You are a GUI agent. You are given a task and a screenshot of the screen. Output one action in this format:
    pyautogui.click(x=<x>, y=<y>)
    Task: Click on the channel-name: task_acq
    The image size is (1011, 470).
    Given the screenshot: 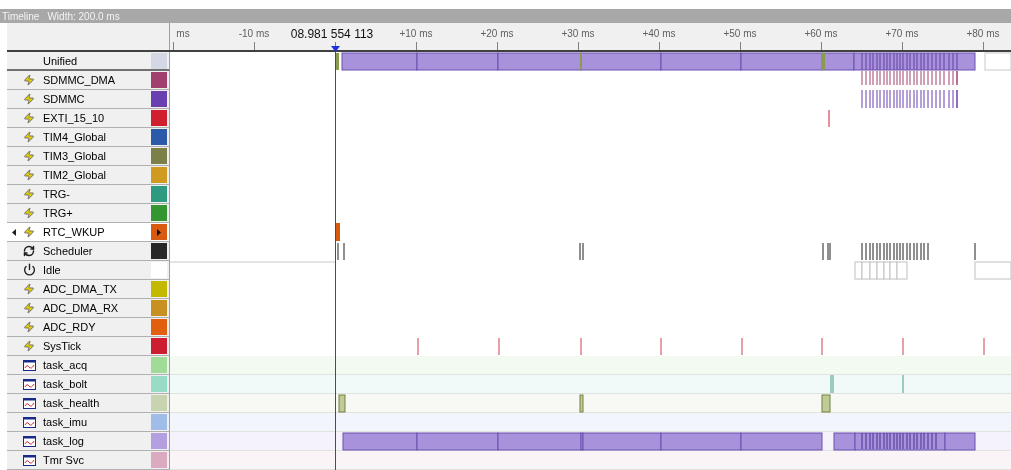 What is the action you would take?
    pyautogui.click(x=65, y=365)
    